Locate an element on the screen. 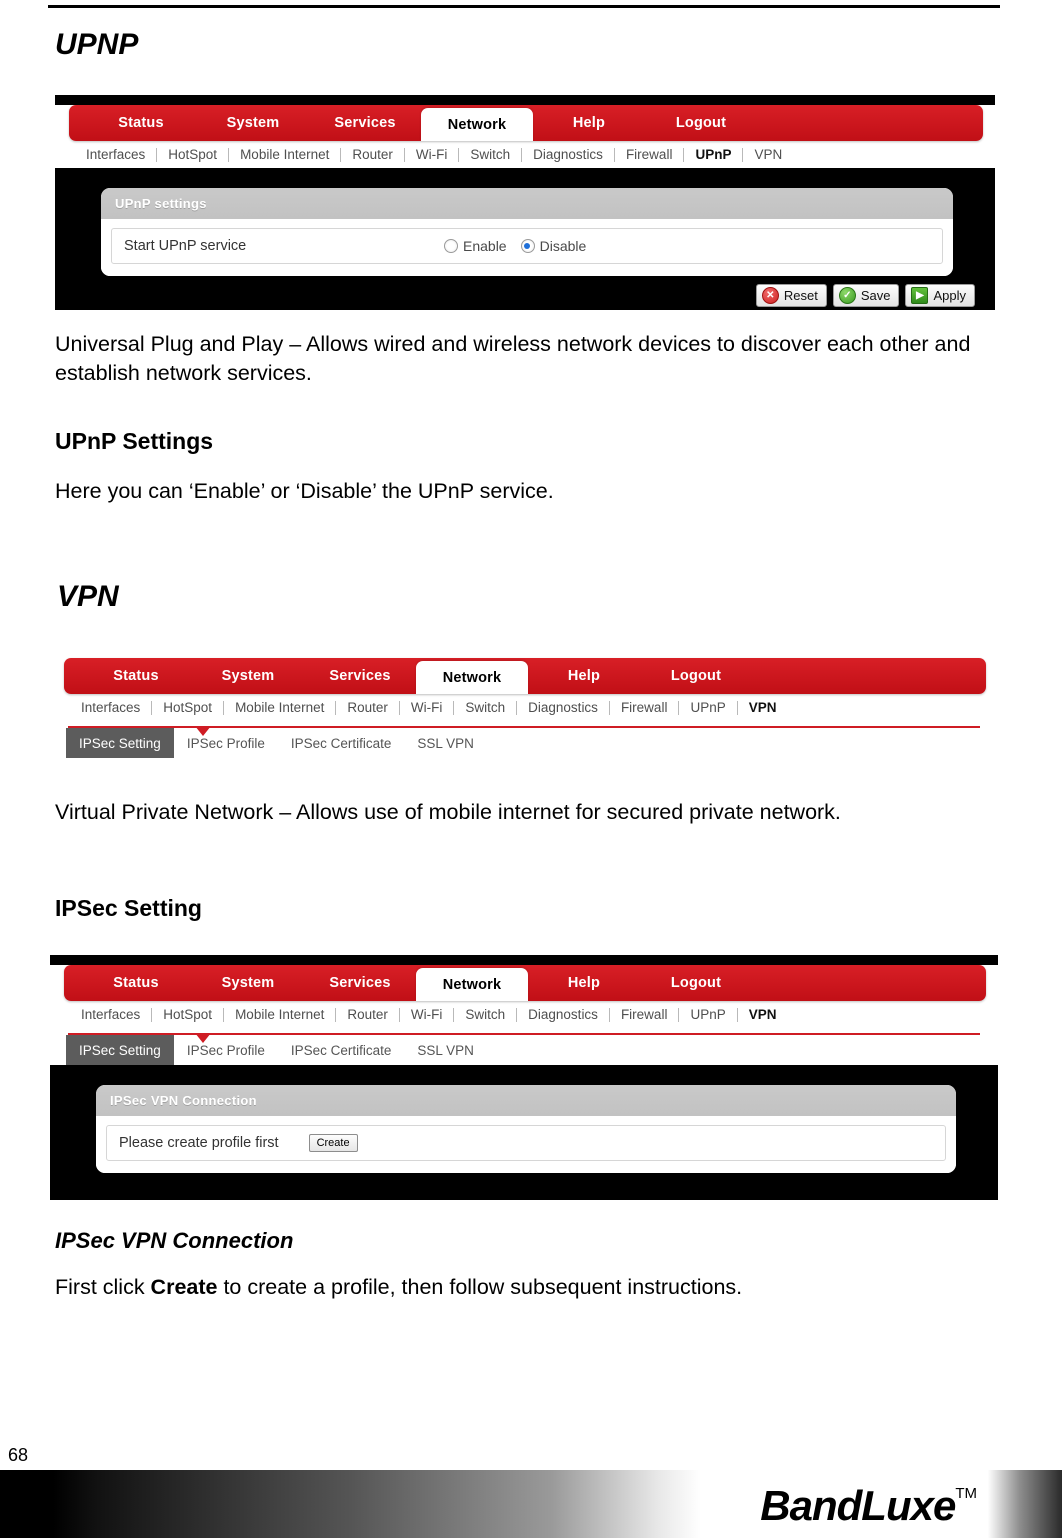 This screenshot has width=1062, height=1538. upnp-panel-header: UPnP settings is located at coordinates (527, 203).